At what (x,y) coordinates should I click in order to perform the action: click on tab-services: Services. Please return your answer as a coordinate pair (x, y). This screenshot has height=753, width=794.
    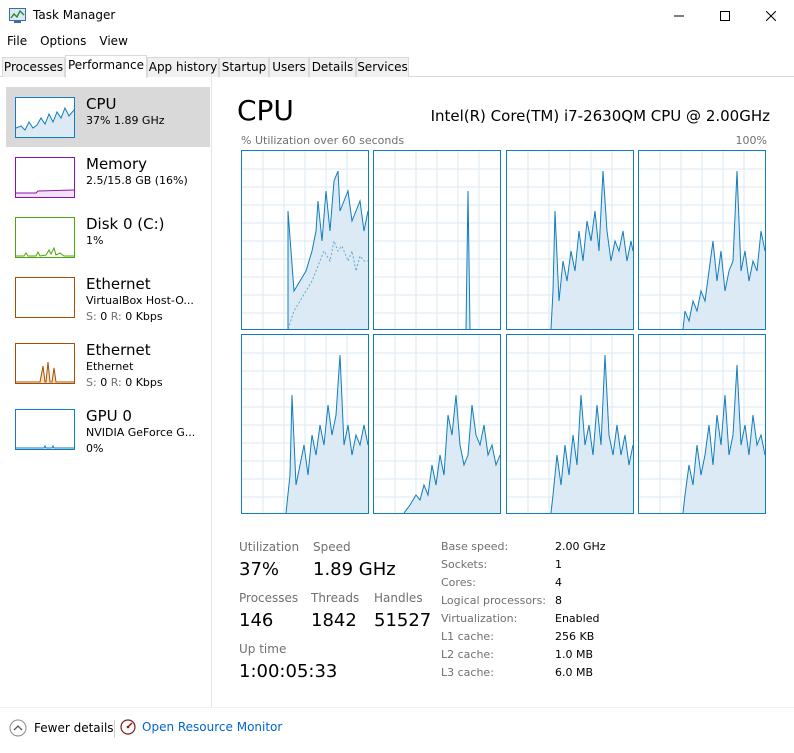
    Looking at the image, I should click on (382, 67).